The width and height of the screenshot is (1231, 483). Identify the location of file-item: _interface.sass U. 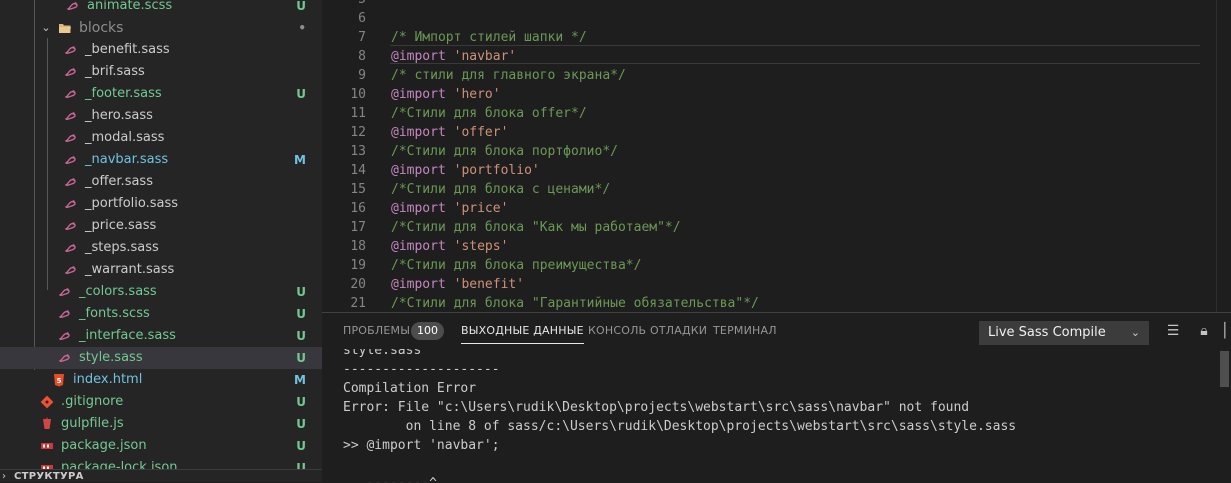
(161, 336).